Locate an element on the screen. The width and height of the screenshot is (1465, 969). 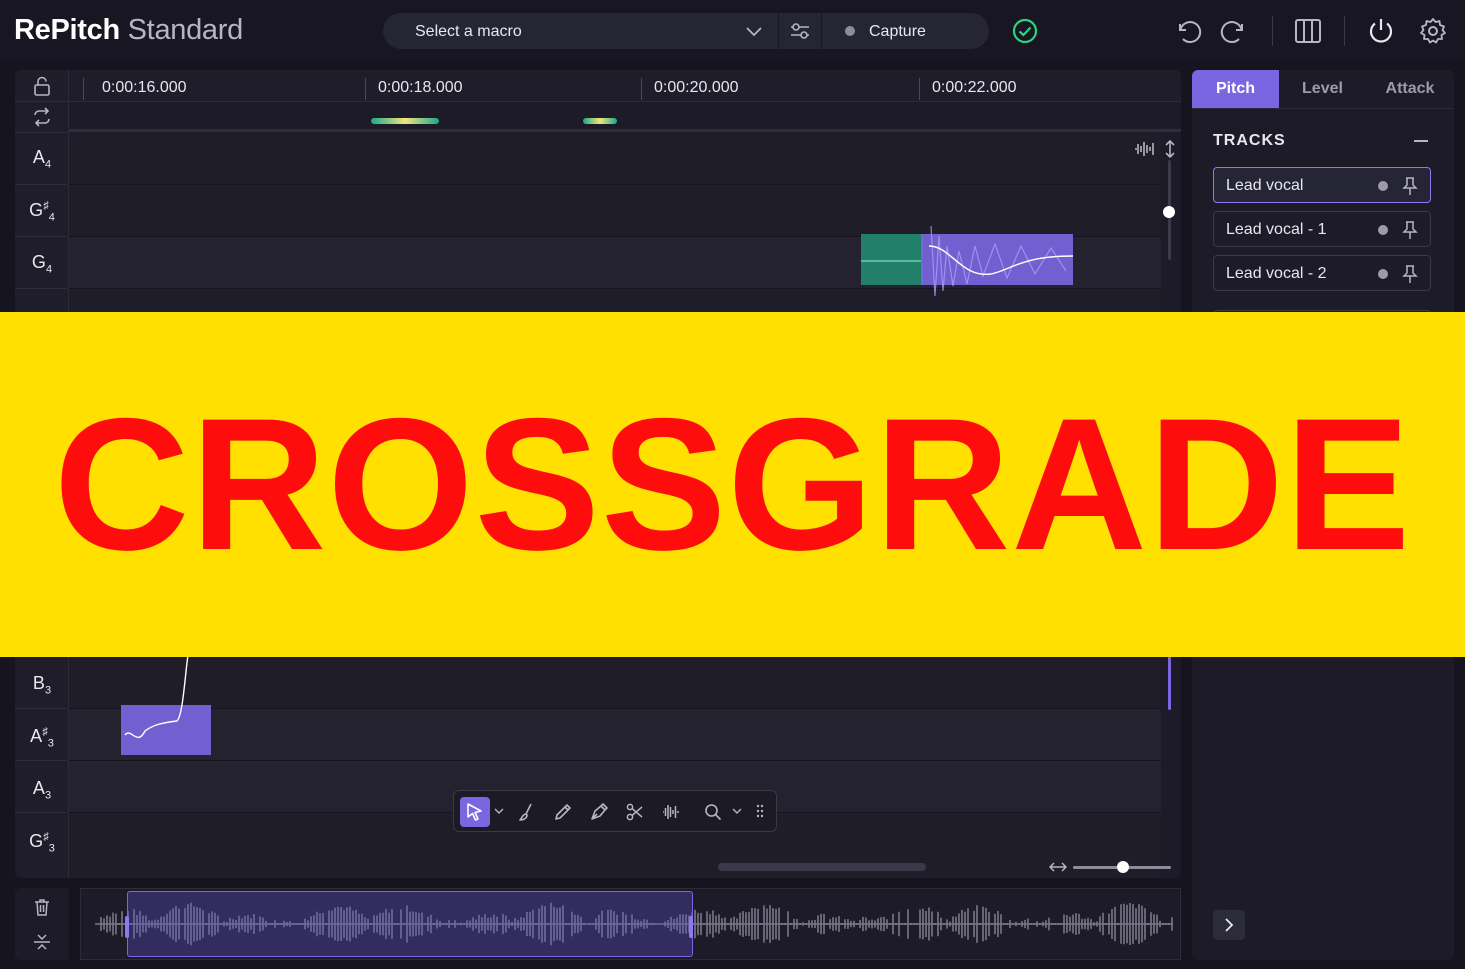
select-tool is located at coordinates (475, 812).